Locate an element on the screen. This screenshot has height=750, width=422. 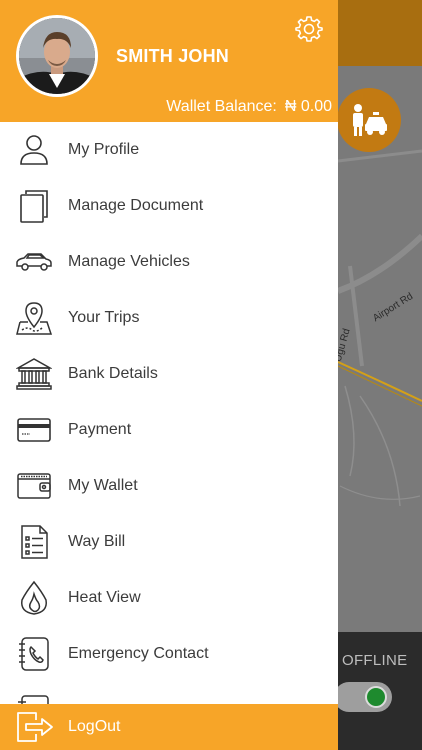
user-icon is located at coordinates (34, 150).